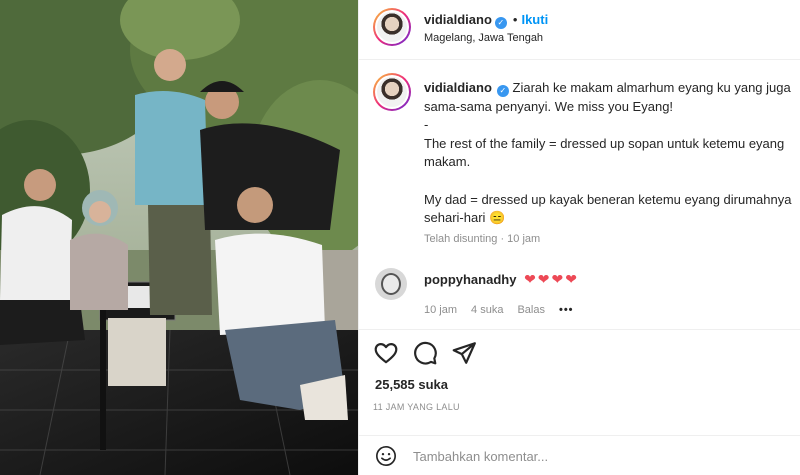 The image size is (800, 475). I want to click on comment-text: ❤❤❤❤, so click(551, 279).